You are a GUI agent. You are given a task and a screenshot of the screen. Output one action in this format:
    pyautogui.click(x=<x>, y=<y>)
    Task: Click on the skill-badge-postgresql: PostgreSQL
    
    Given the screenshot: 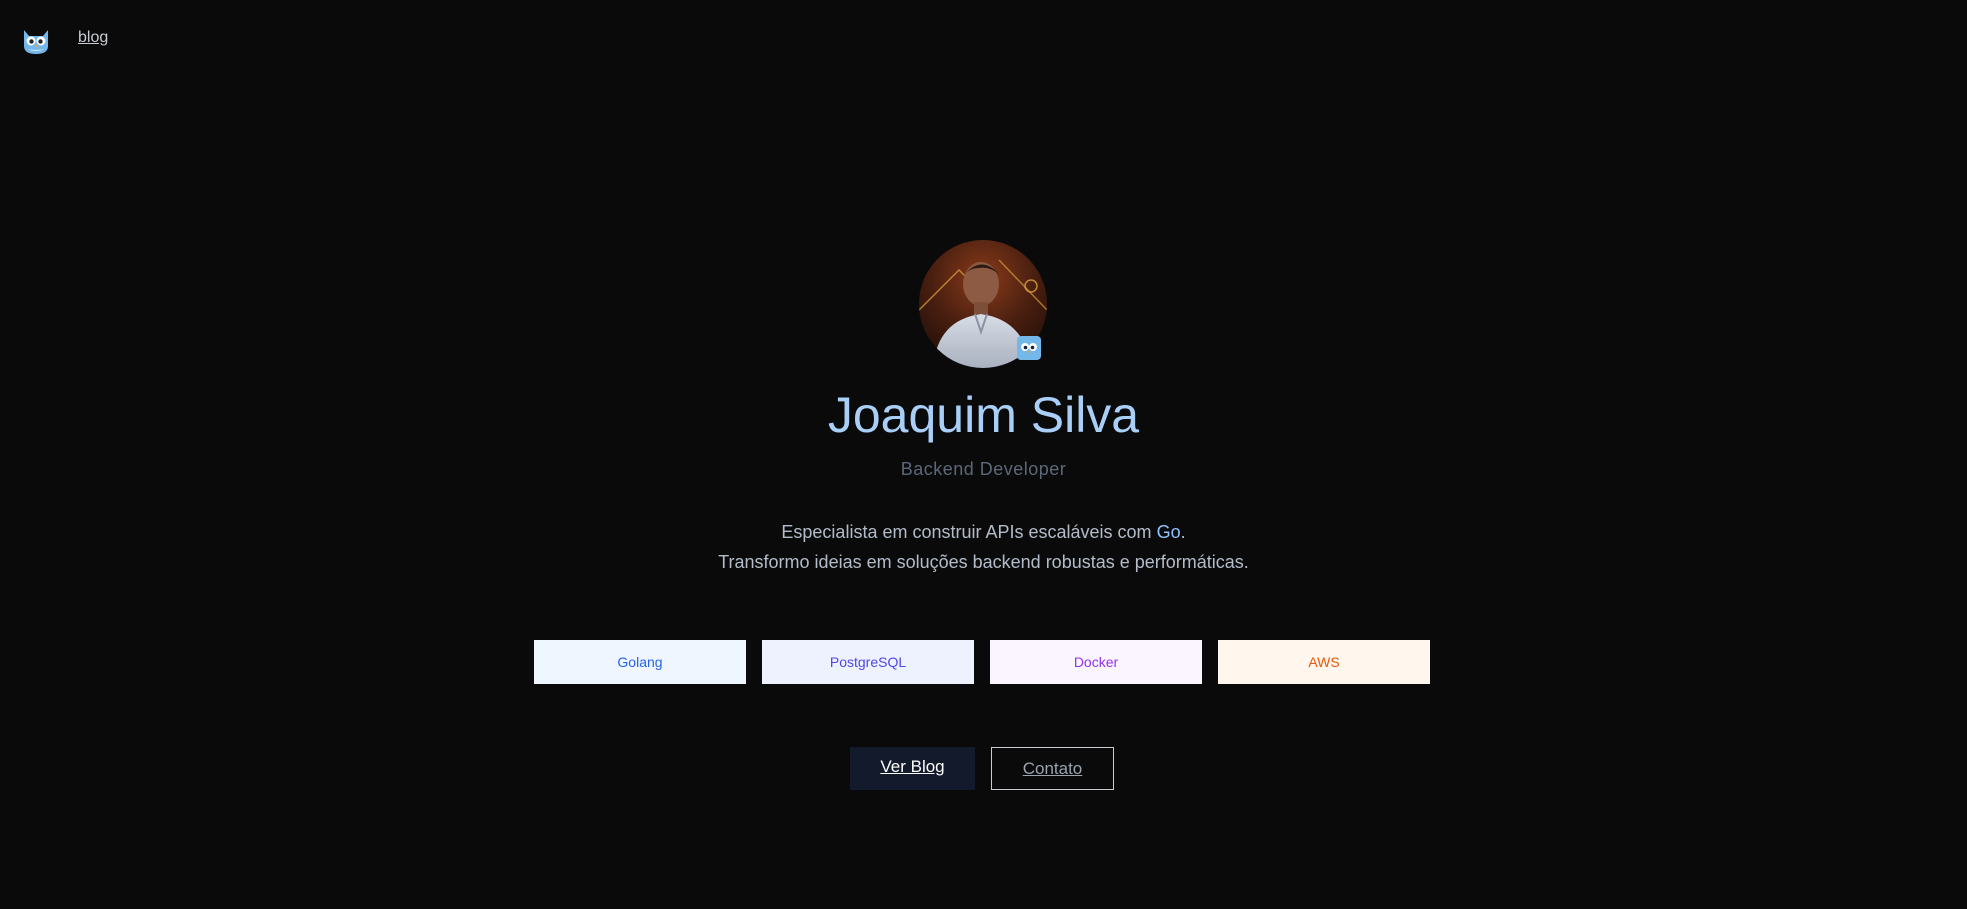 What is the action you would take?
    pyautogui.click(x=868, y=662)
    